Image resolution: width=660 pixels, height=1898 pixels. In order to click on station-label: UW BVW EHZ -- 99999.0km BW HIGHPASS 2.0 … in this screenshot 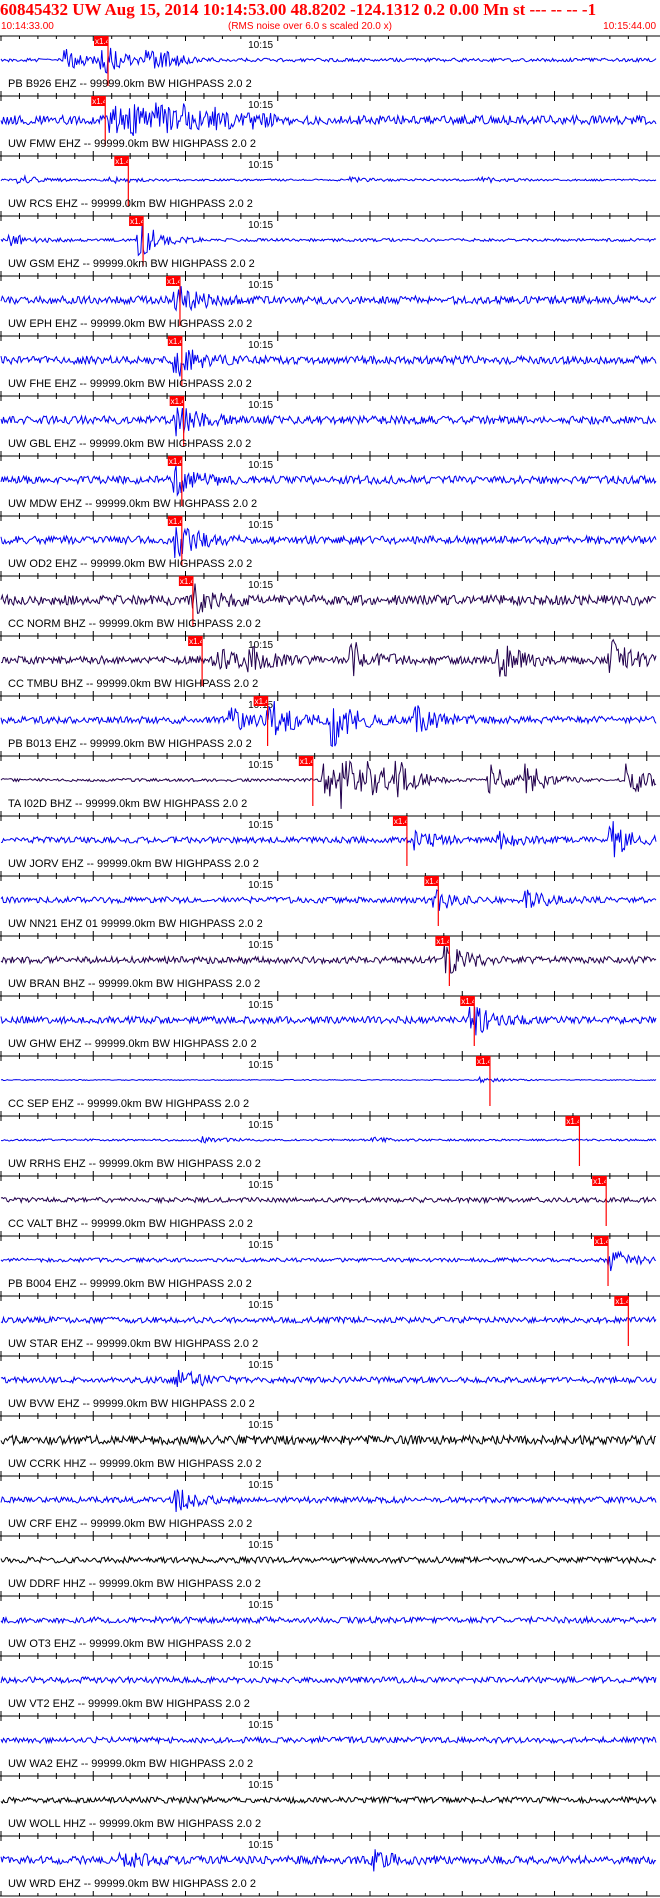, I will do `click(131, 1404)`.